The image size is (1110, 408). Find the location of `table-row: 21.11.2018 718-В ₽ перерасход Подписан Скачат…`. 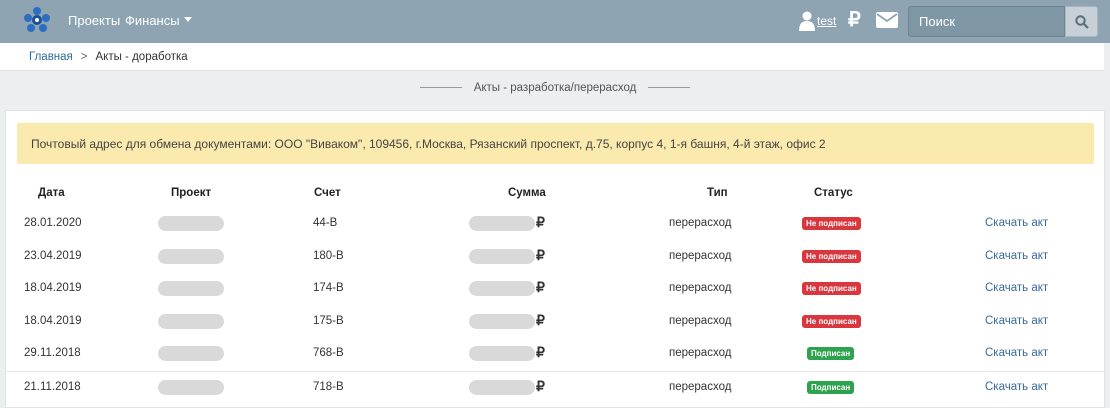

table-row: 21.11.2018 718-В ₽ перерасход Подписан Скачат… is located at coordinates (555, 386).